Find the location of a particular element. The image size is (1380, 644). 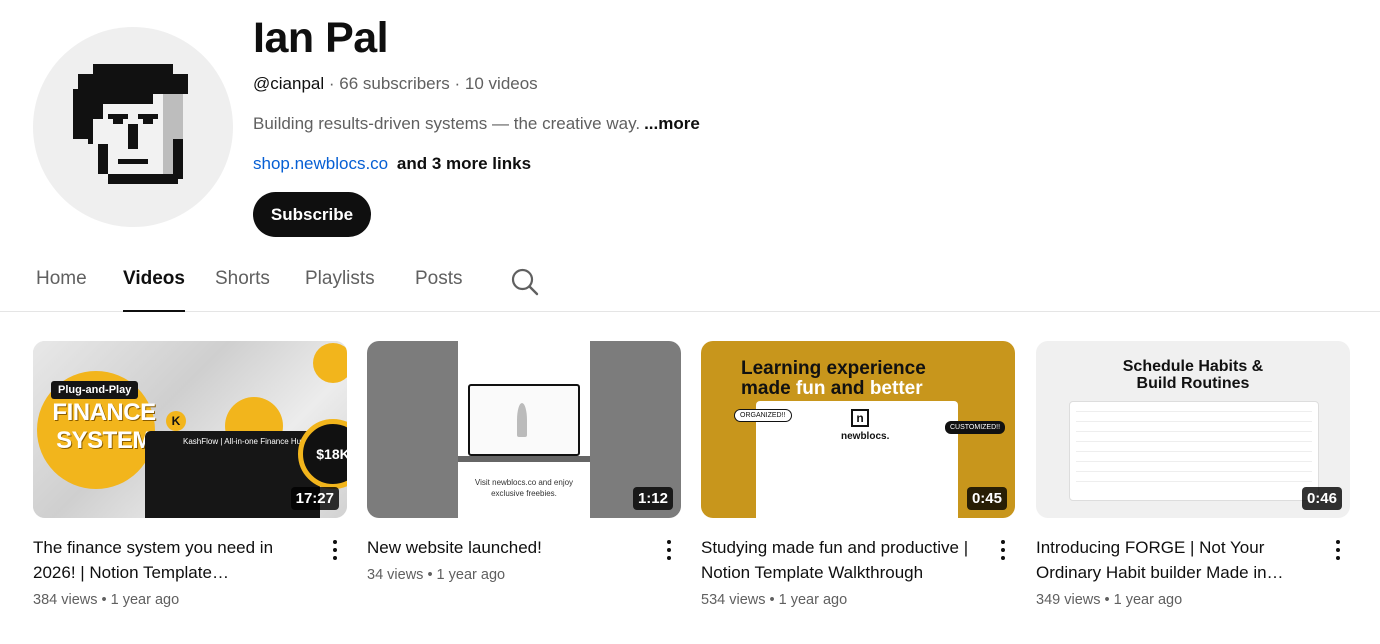

thumb-label: Plug-and-Play is located at coordinates (95, 390).